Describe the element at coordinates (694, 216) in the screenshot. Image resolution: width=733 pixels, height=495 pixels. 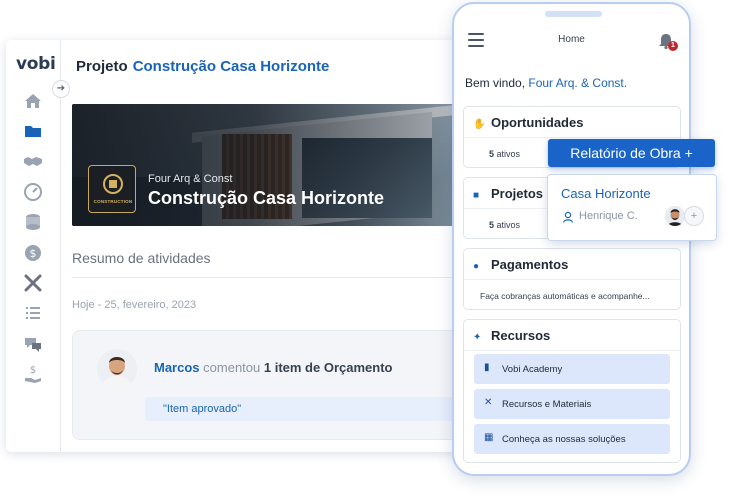
I see `add-member-button: +` at that location.